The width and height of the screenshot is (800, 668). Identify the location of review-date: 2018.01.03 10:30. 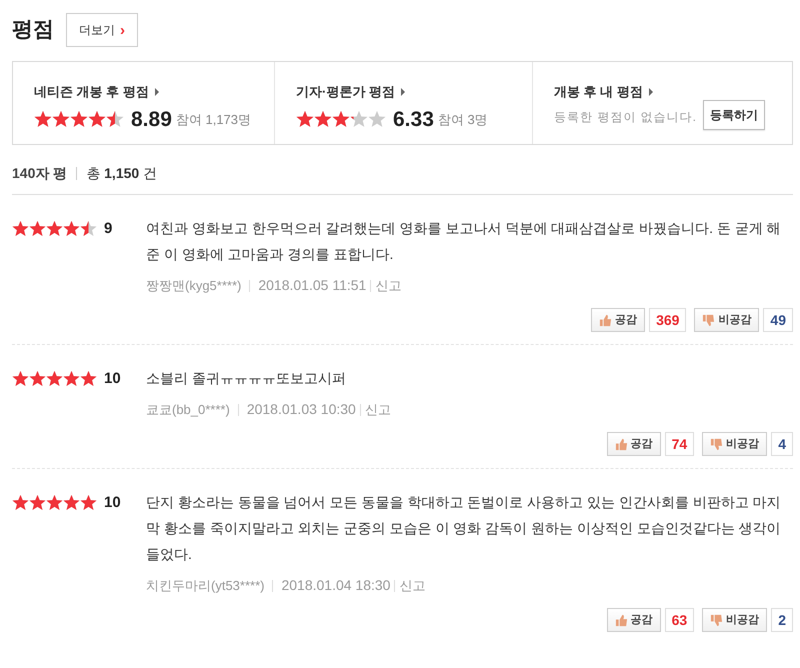
(301, 409).